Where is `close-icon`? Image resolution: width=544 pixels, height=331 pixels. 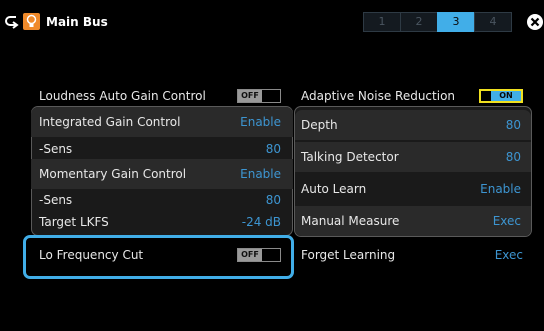 close-icon is located at coordinates (535, 22).